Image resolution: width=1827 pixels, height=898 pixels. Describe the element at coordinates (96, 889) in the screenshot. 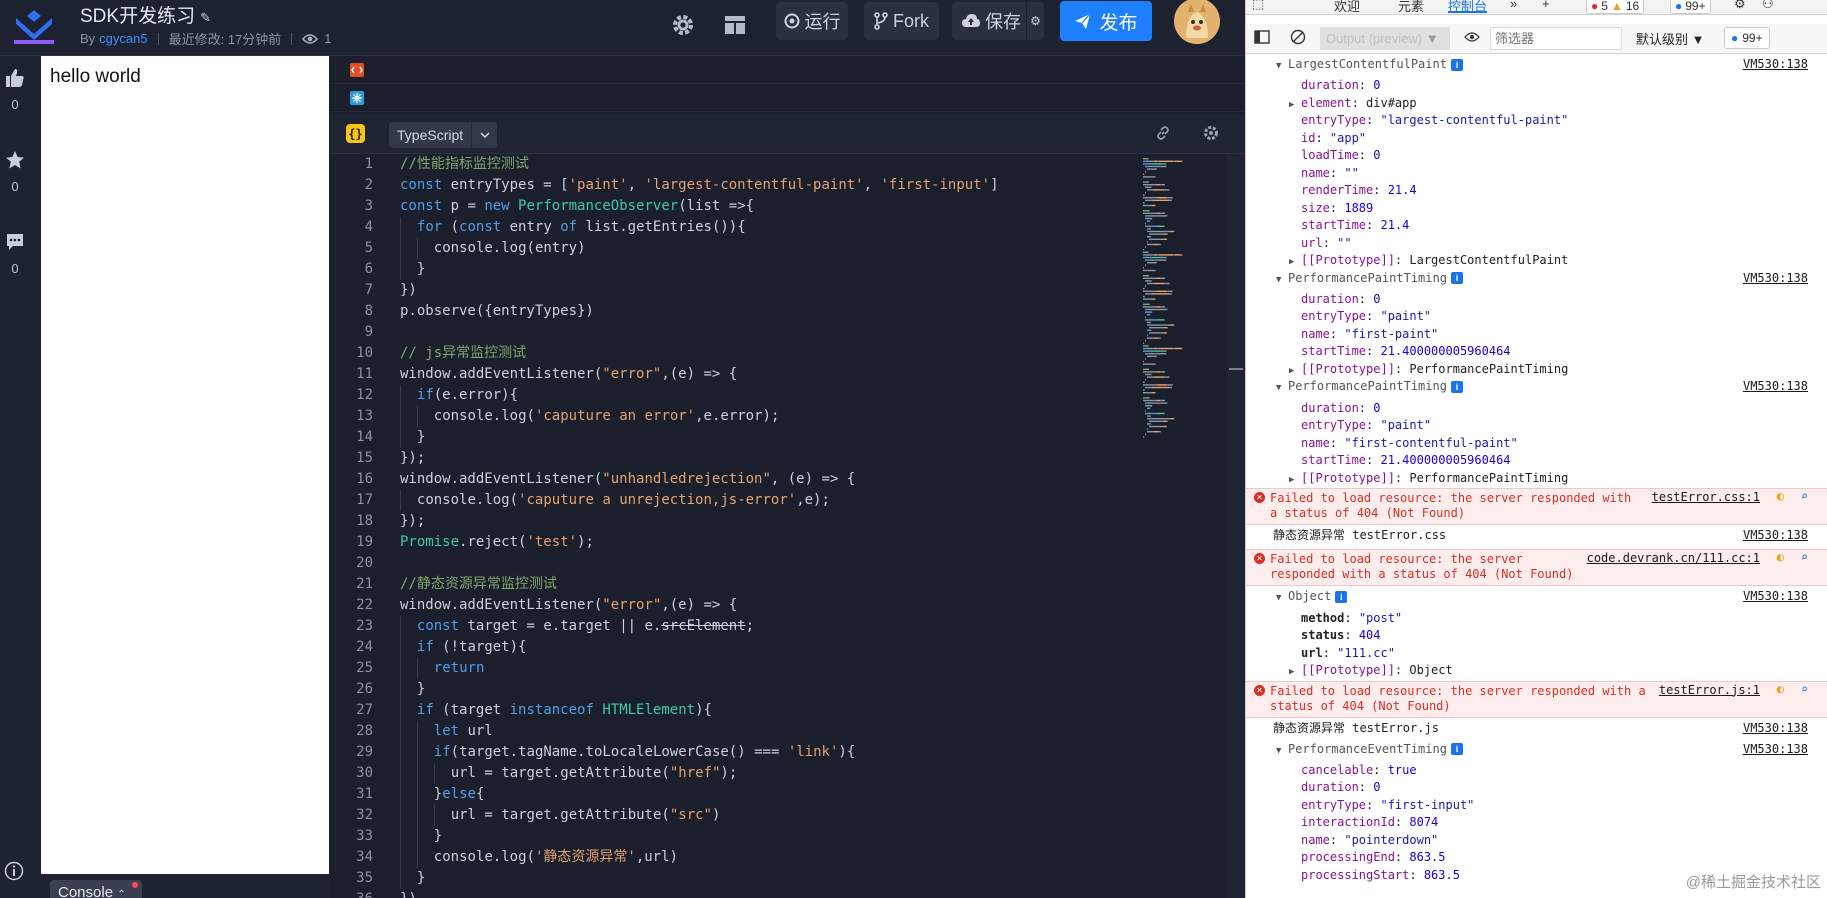

I see `console-toggle-tab: Console ⌃` at that location.